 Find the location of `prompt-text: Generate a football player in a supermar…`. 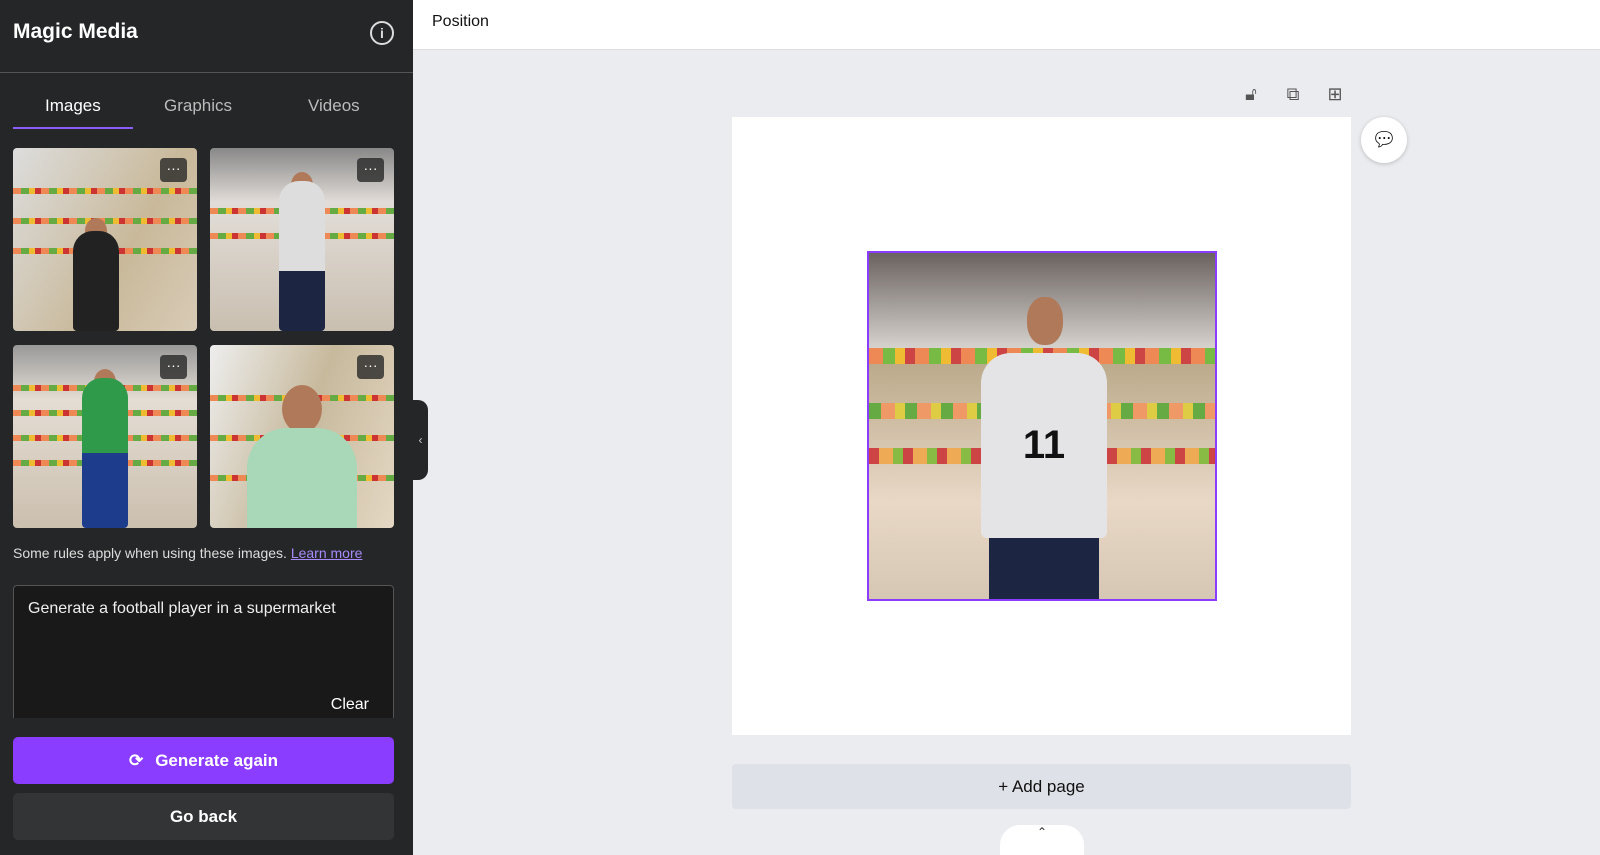

prompt-text: Generate a football player in a supermar… is located at coordinates (182, 608).